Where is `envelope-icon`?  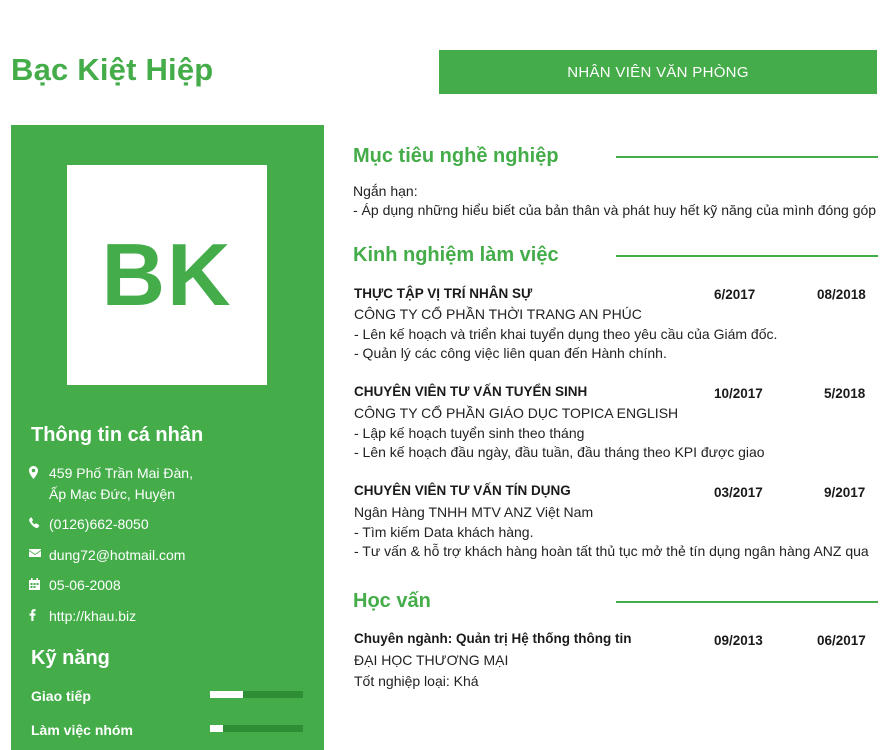 envelope-icon is located at coordinates (39, 551).